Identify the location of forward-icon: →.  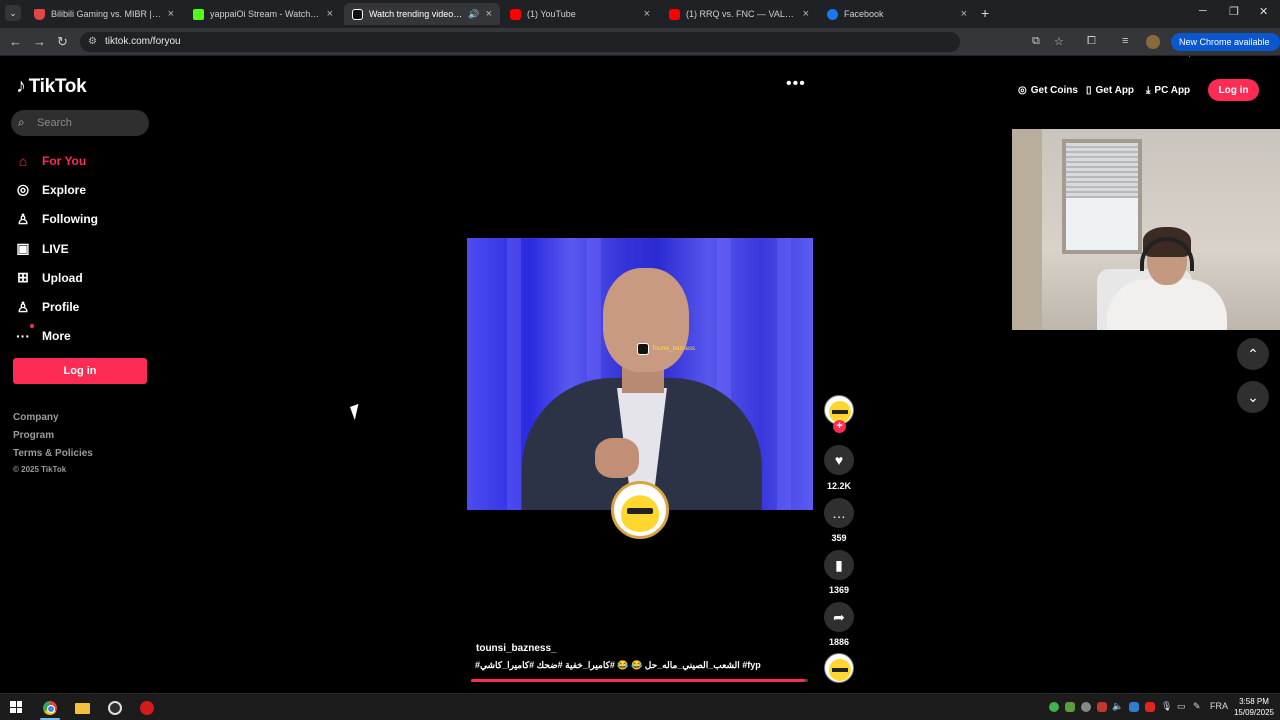
(39, 41).